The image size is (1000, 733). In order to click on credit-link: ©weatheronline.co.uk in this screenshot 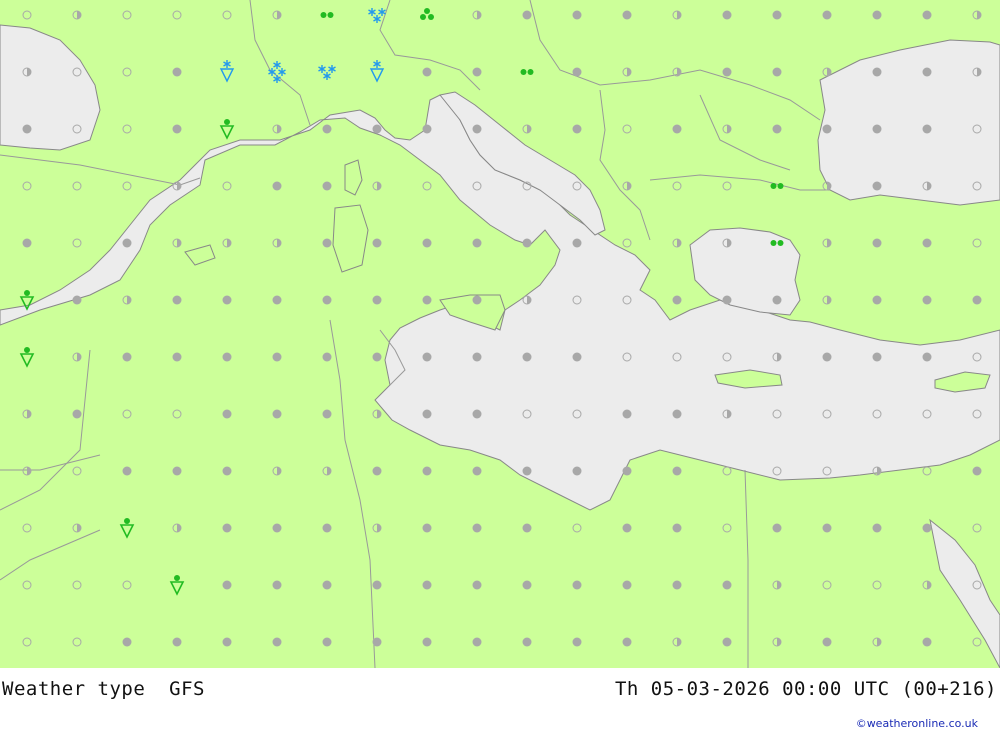, I will do `click(917, 723)`.